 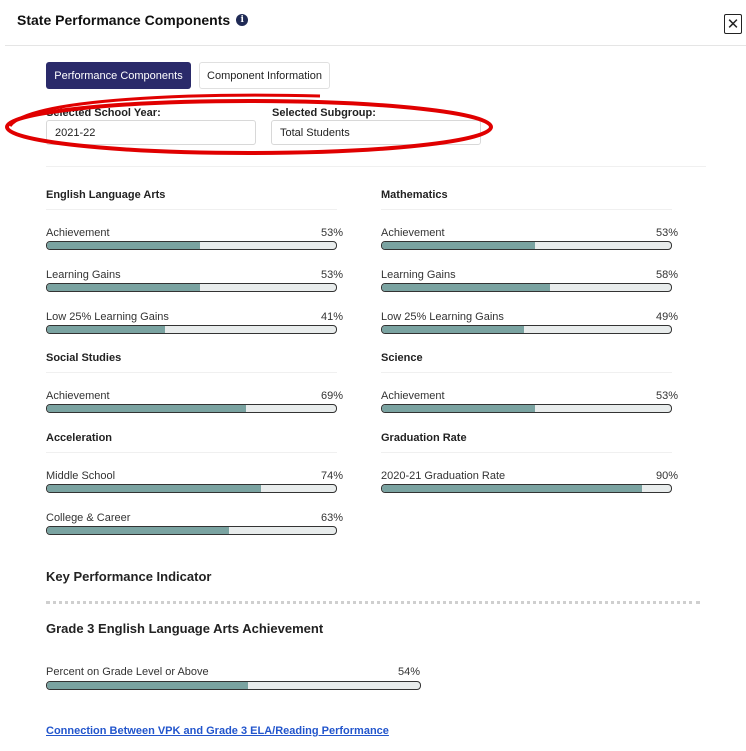 What do you see at coordinates (408, 672) in the screenshot?
I see `kpi-metric-value: 54%` at bounding box center [408, 672].